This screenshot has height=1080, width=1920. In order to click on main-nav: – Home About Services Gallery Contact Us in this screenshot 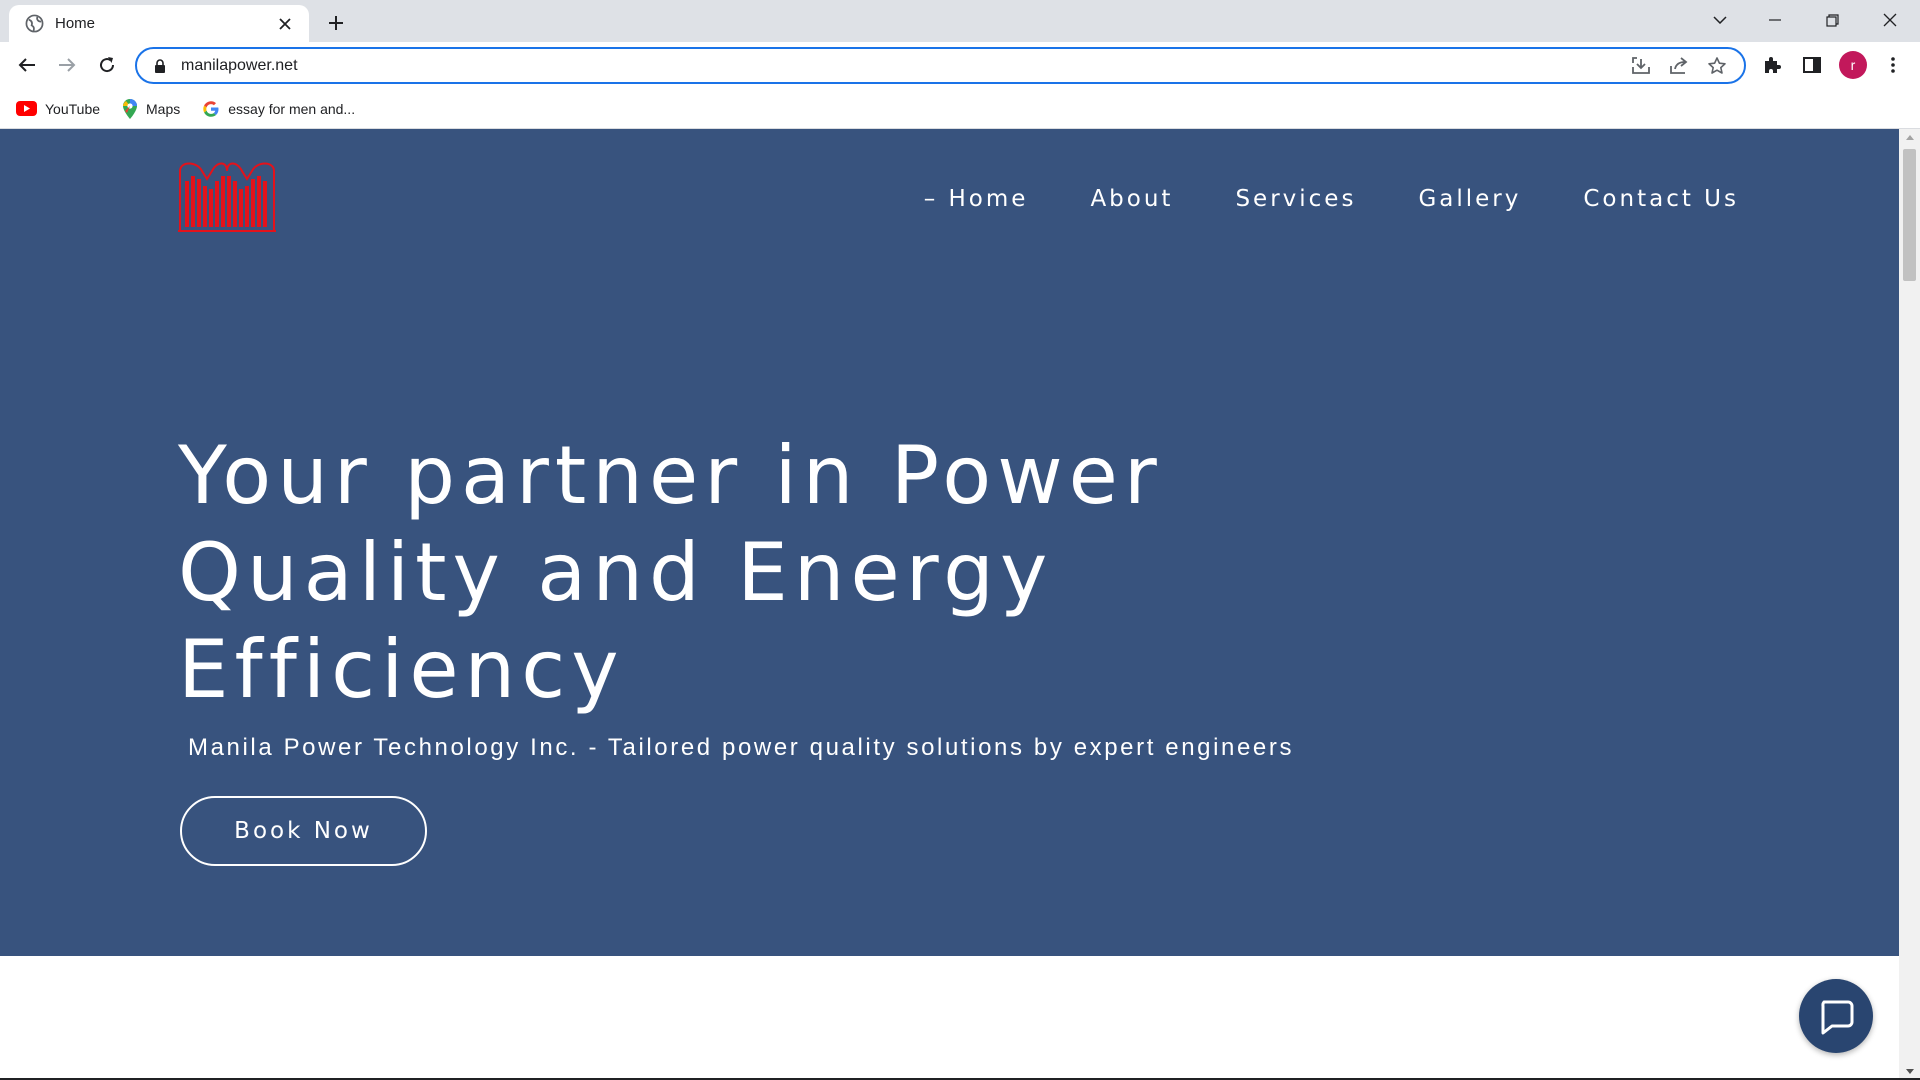, I will do `click(1300, 199)`.